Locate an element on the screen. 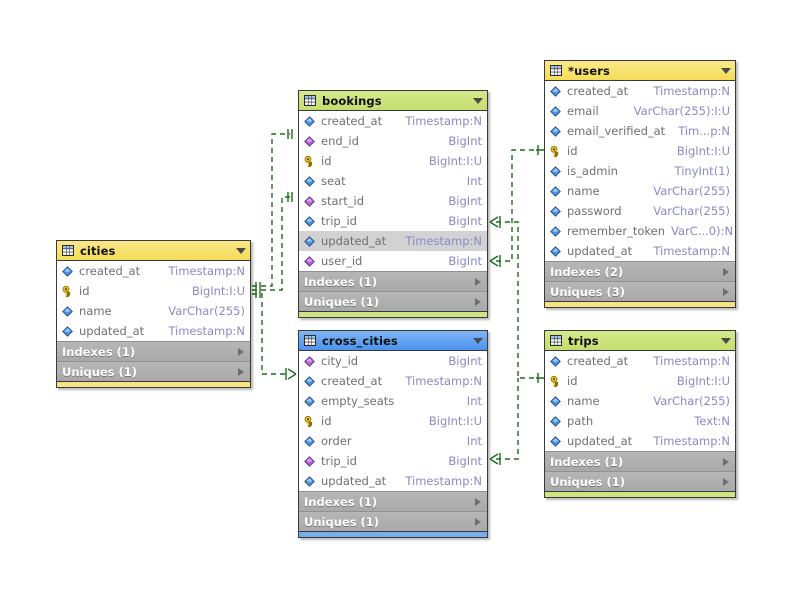 This screenshot has height=603, width=803. column-type: TinyInt(1) is located at coordinates (702, 171).